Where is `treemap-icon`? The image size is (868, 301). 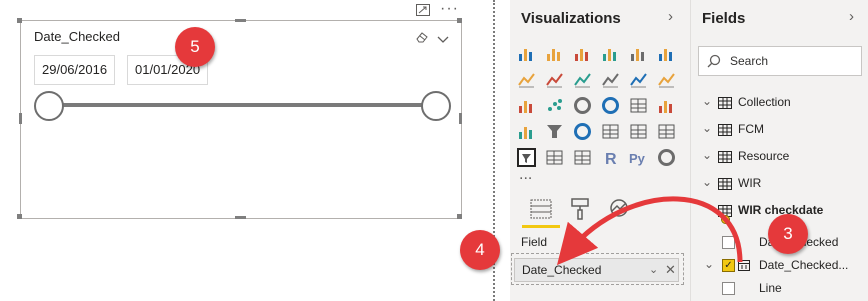
treemap-icon is located at coordinates (638, 105).